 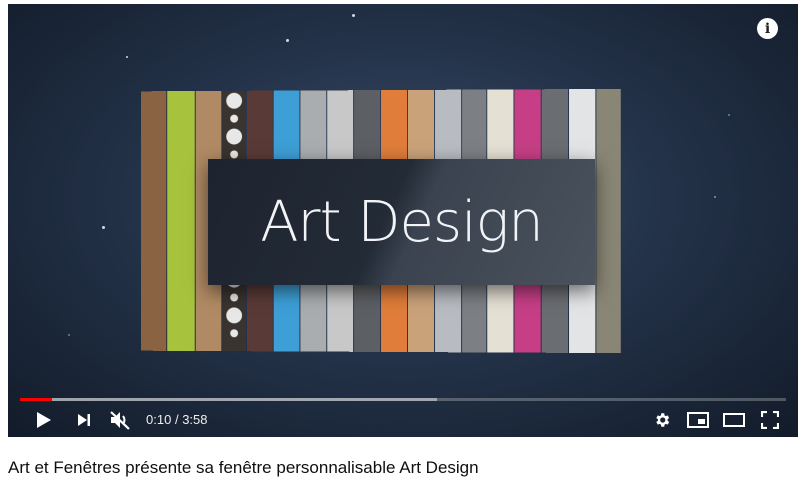 I want to click on theater-button, so click(x=734, y=419).